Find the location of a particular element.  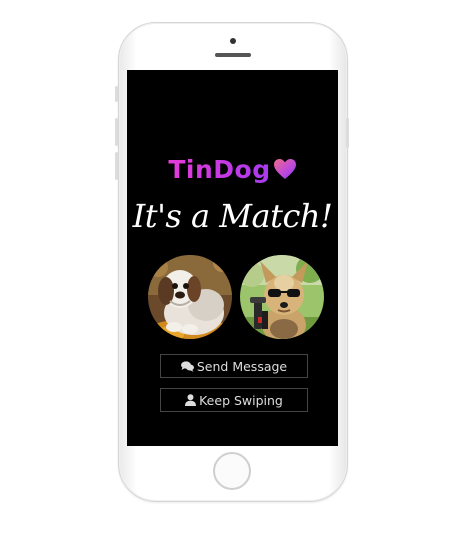

yorkie-sunglasses-photo is located at coordinates (282, 297).